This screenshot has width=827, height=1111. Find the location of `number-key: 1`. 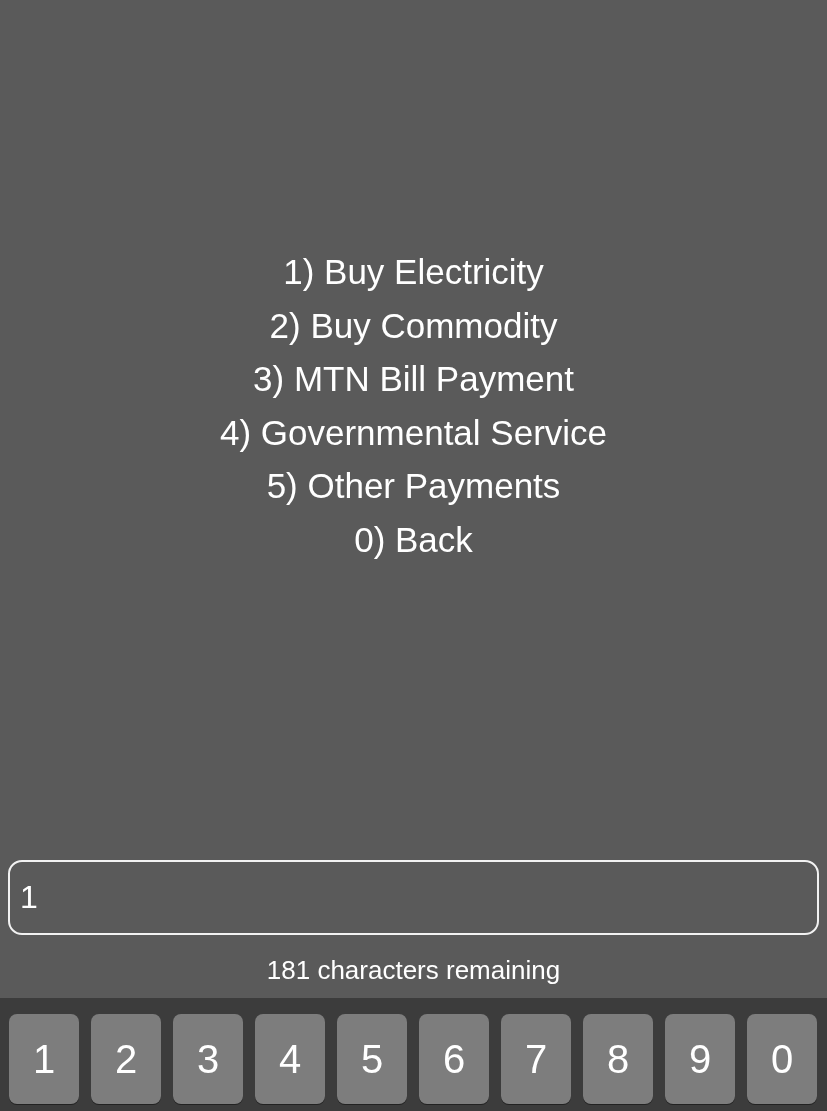

number-key: 1 is located at coordinates (44, 1059).